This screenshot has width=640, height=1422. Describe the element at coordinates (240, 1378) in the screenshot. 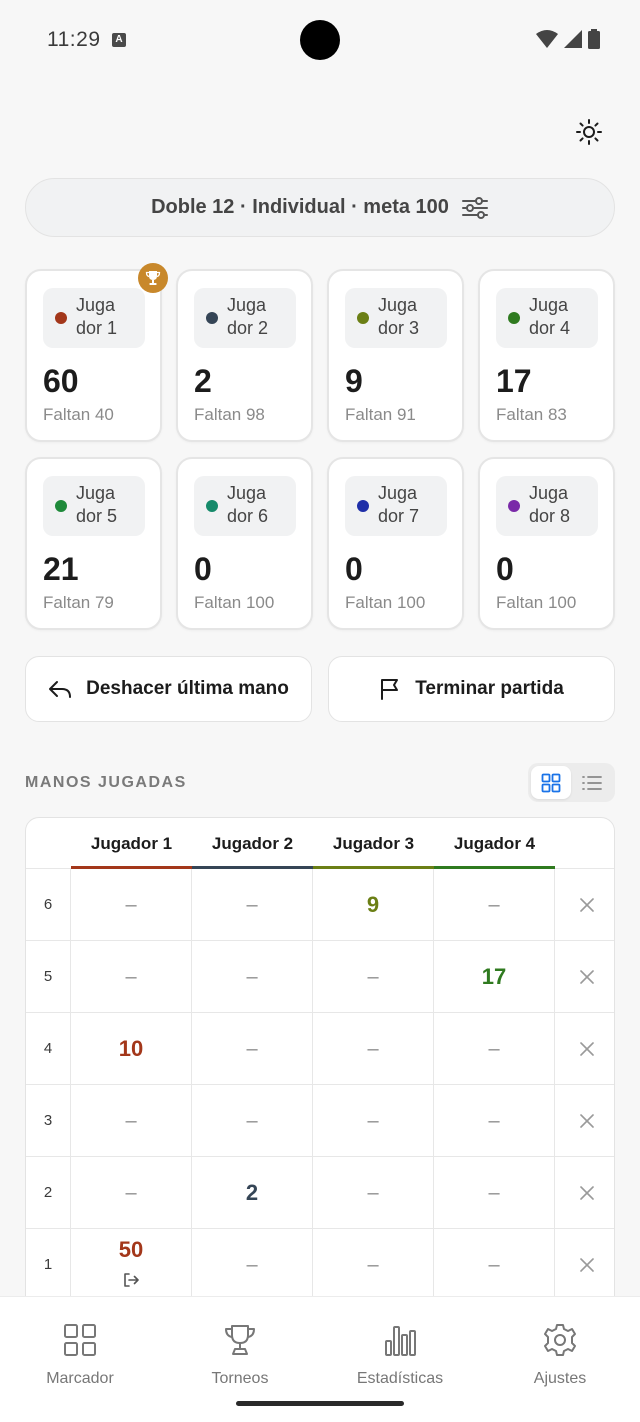

I see `nav-item-label: Torneos` at that location.